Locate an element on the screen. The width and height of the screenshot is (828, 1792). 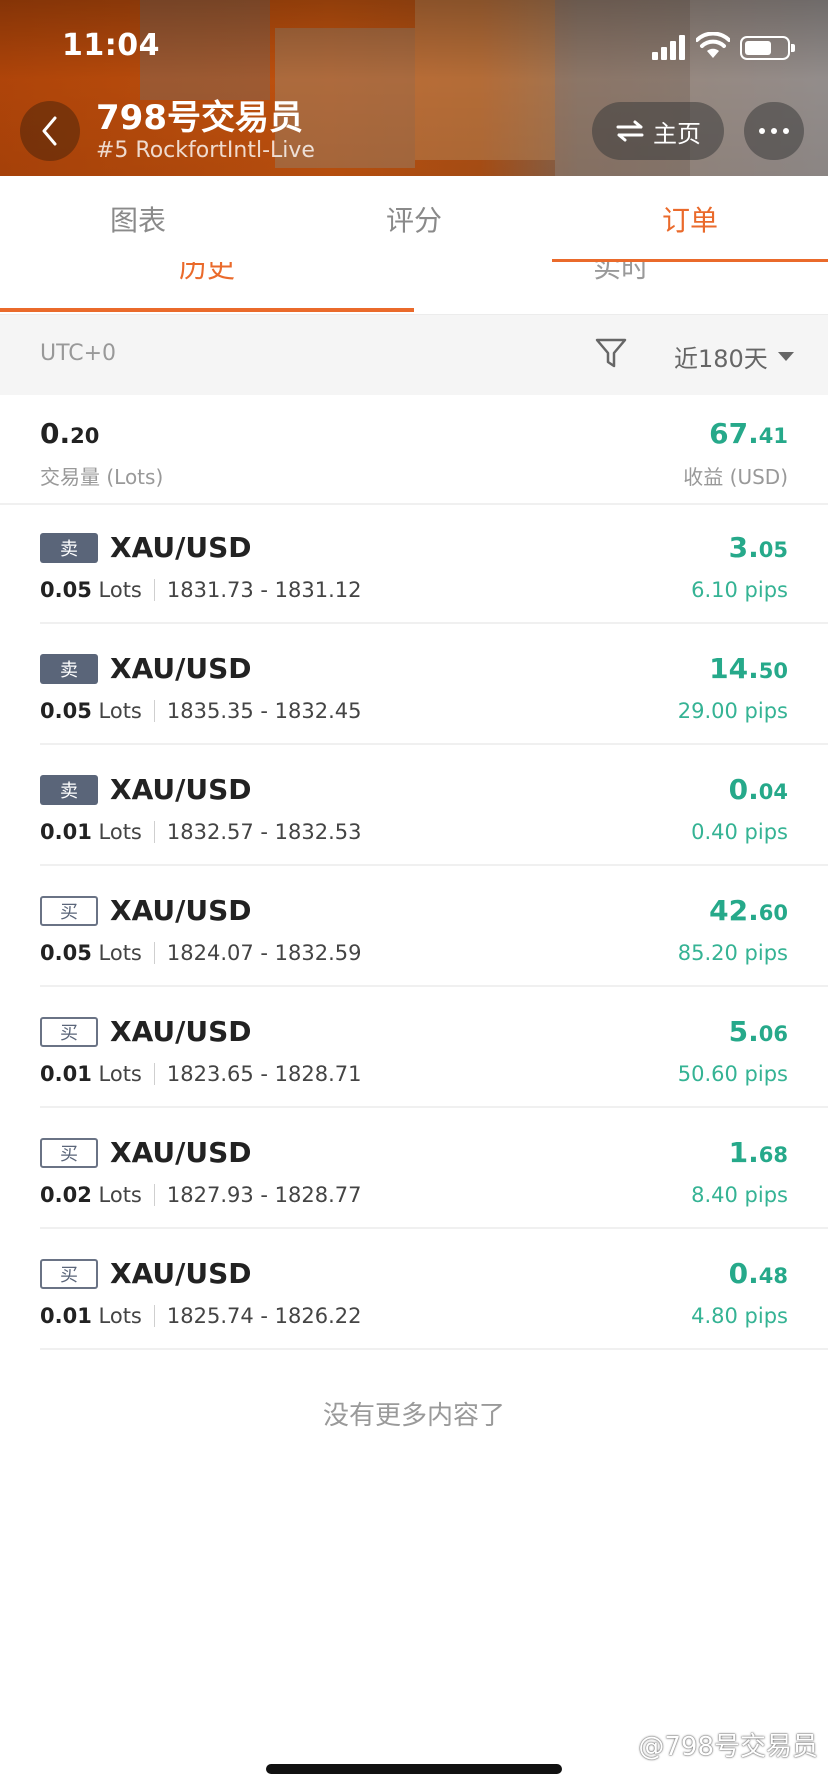
order-pips: 0.40 pips is located at coordinates (739, 832).